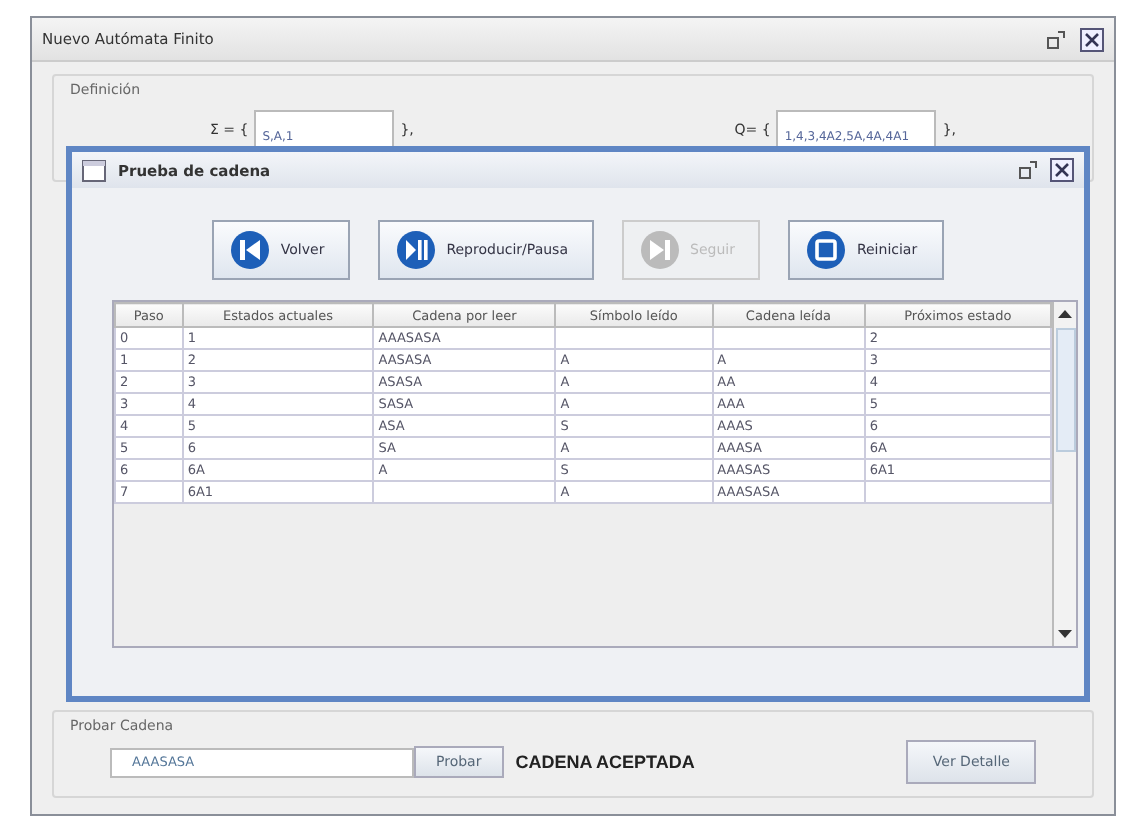 The height and width of the screenshot is (832, 1148). I want to click on scroll-down-icon, so click(1065, 634).